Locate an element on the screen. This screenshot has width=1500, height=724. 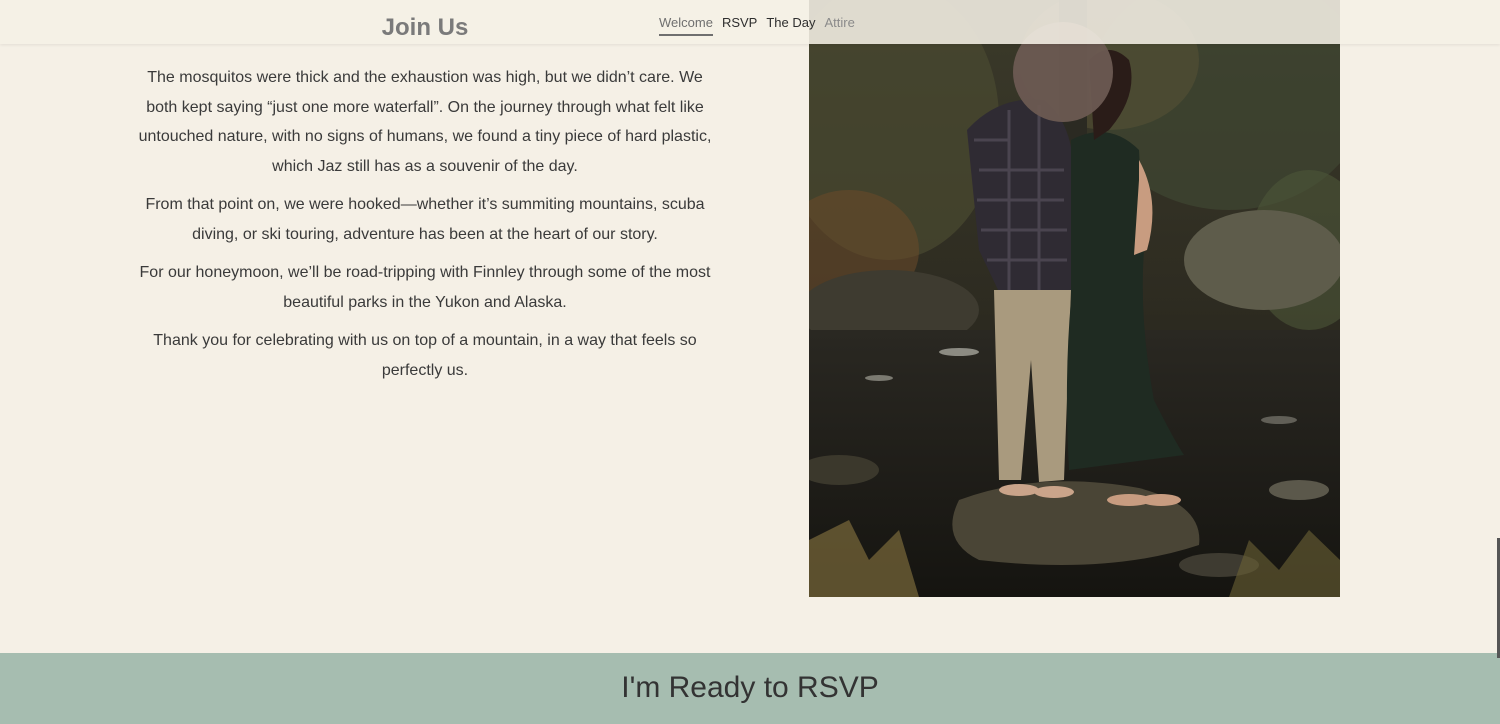
nav-attire: Attire is located at coordinates (840, 25).